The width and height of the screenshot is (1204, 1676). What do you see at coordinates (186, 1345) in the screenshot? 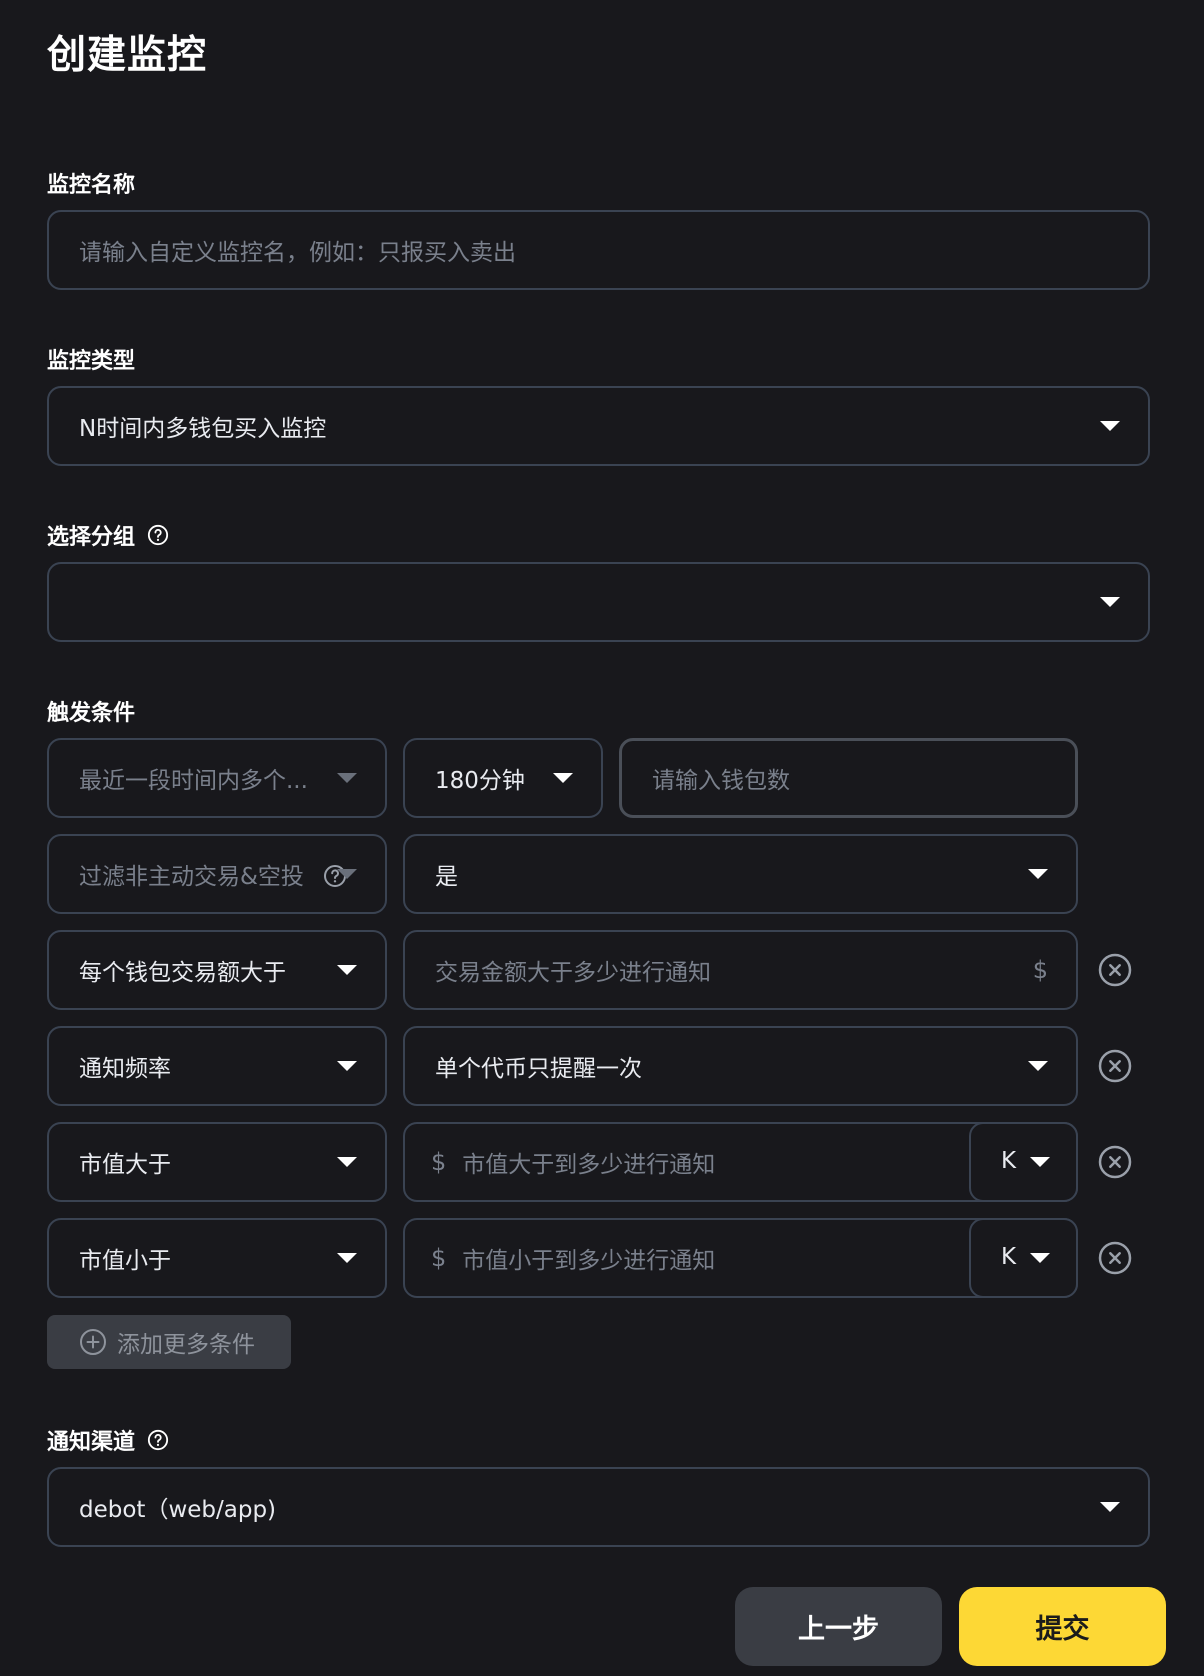
I see `add-condition-label: 添加更多条件` at bounding box center [186, 1345].